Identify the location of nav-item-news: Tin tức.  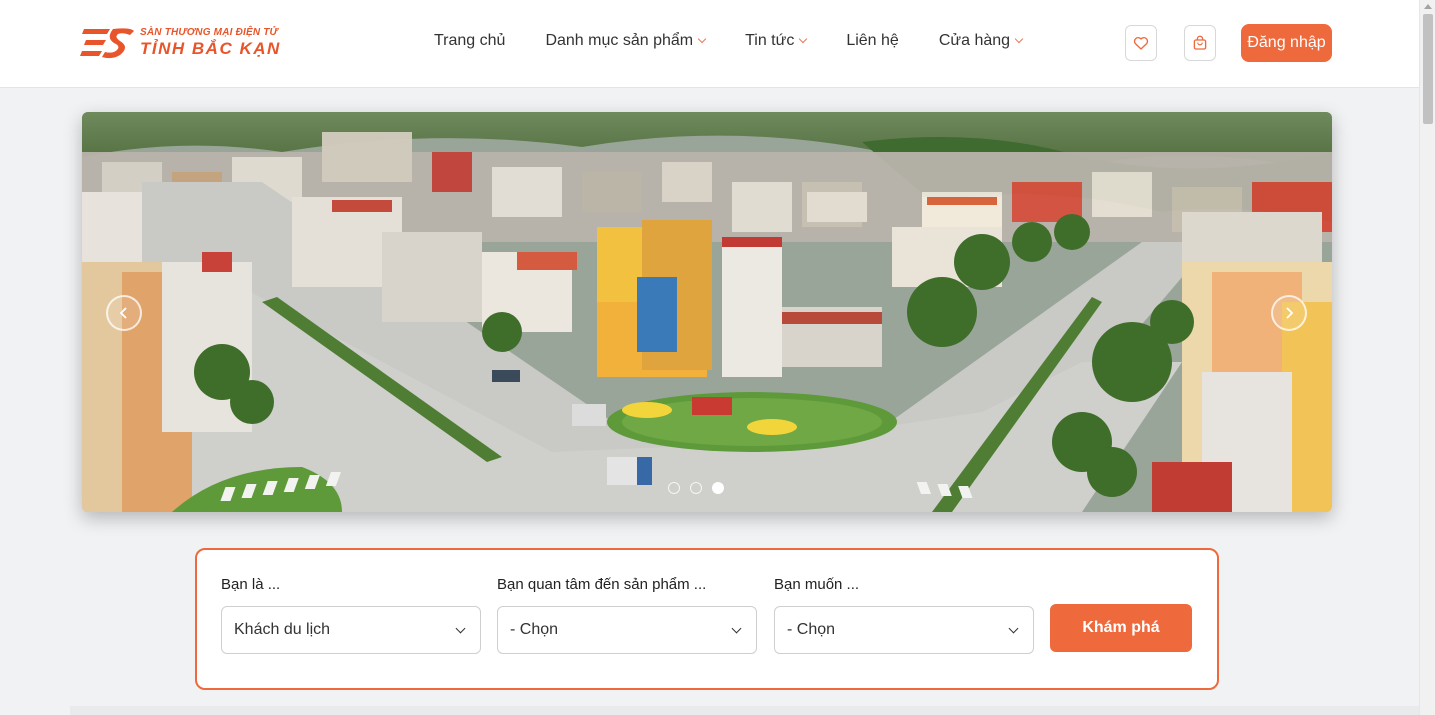
(776, 41).